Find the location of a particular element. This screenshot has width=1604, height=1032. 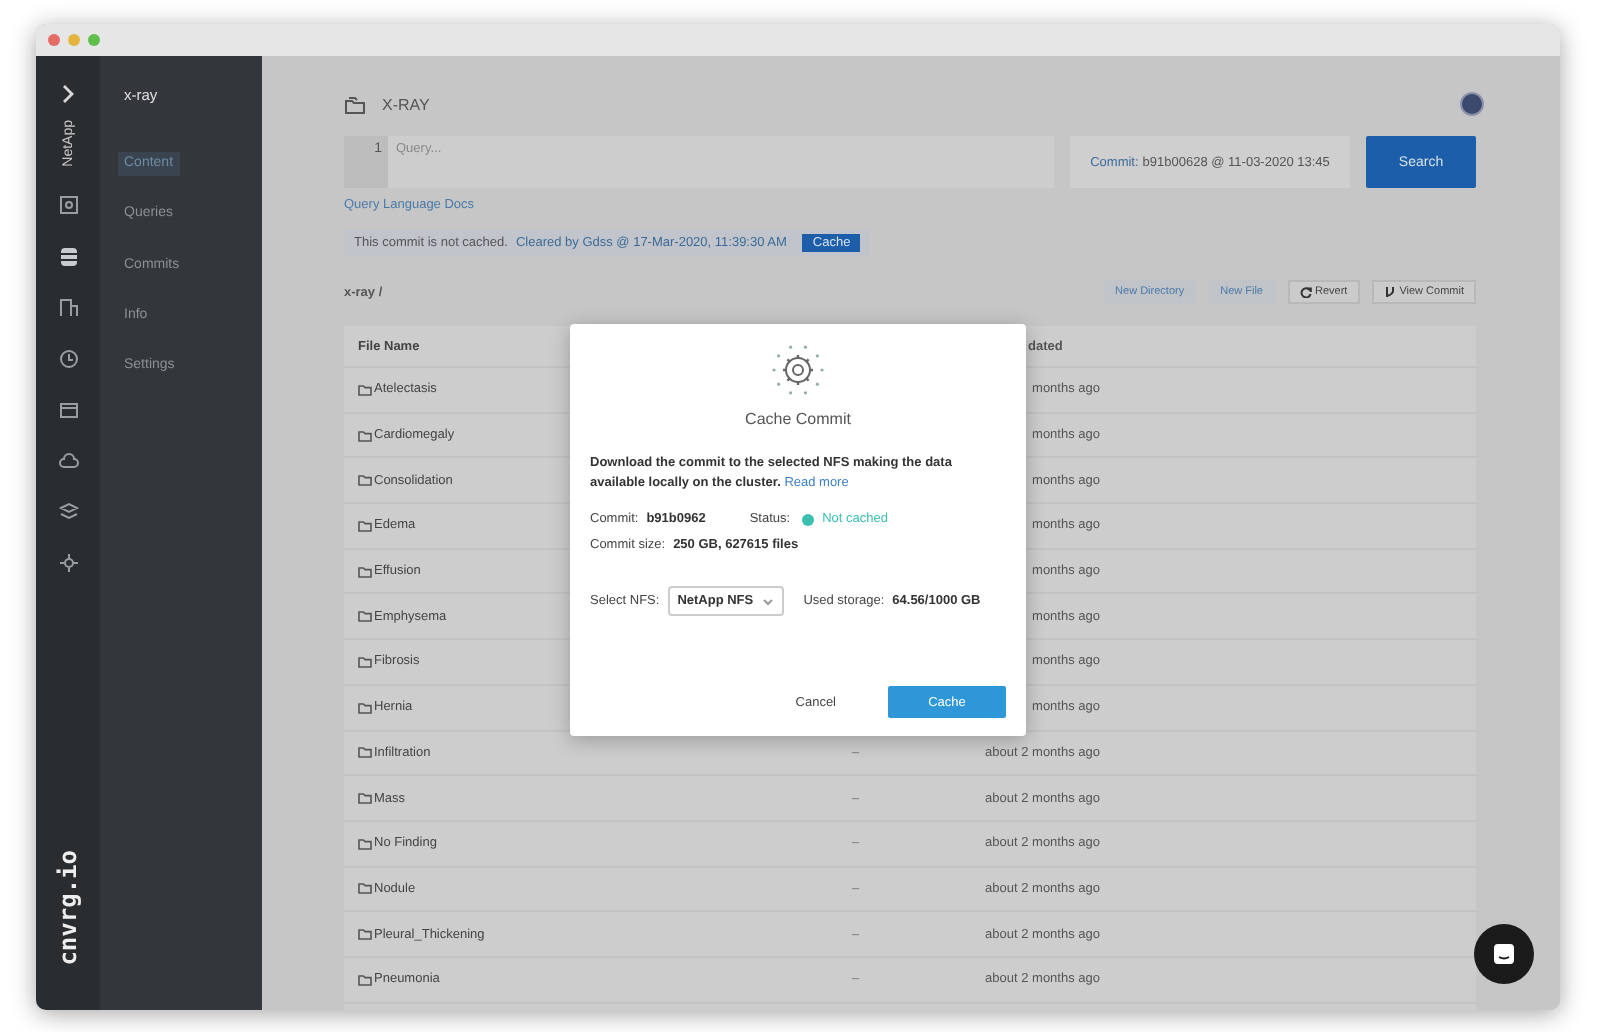

chat-icon is located at coordinates (1504, 954).